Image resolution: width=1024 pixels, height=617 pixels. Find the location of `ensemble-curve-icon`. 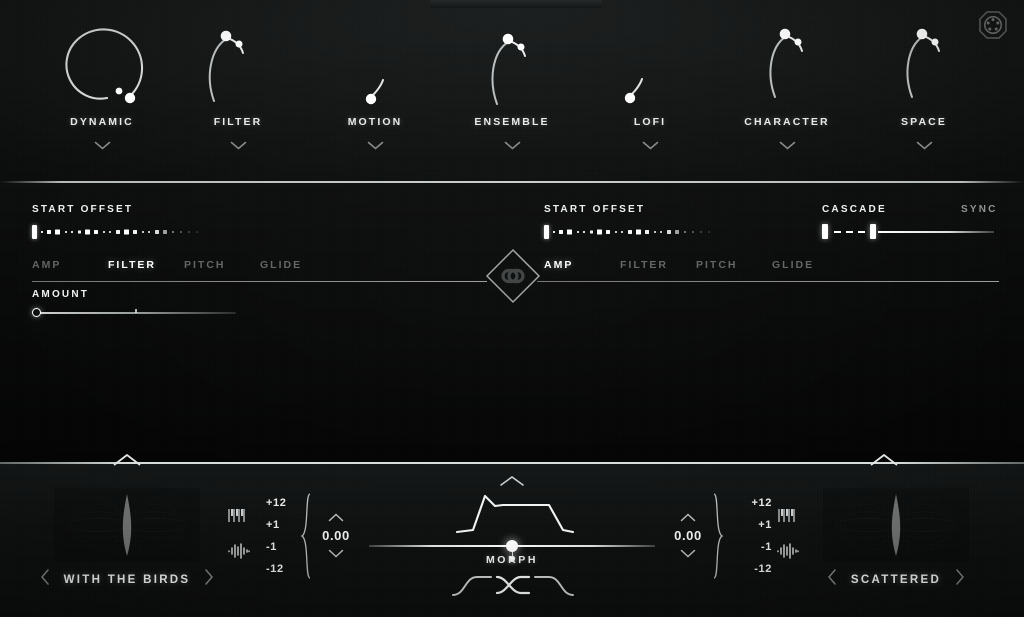

ensemble-curve-icon is located at coordinates (512, 66).